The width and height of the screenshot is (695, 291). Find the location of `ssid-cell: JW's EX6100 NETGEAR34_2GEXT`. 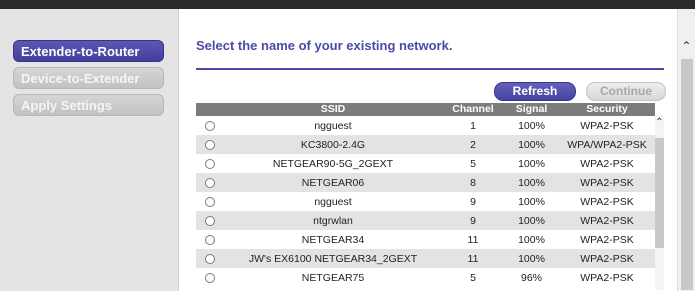

ssid-cell: JW's EX6100 NETGEAR34_2GEXT is located at coordinates (333, 258).